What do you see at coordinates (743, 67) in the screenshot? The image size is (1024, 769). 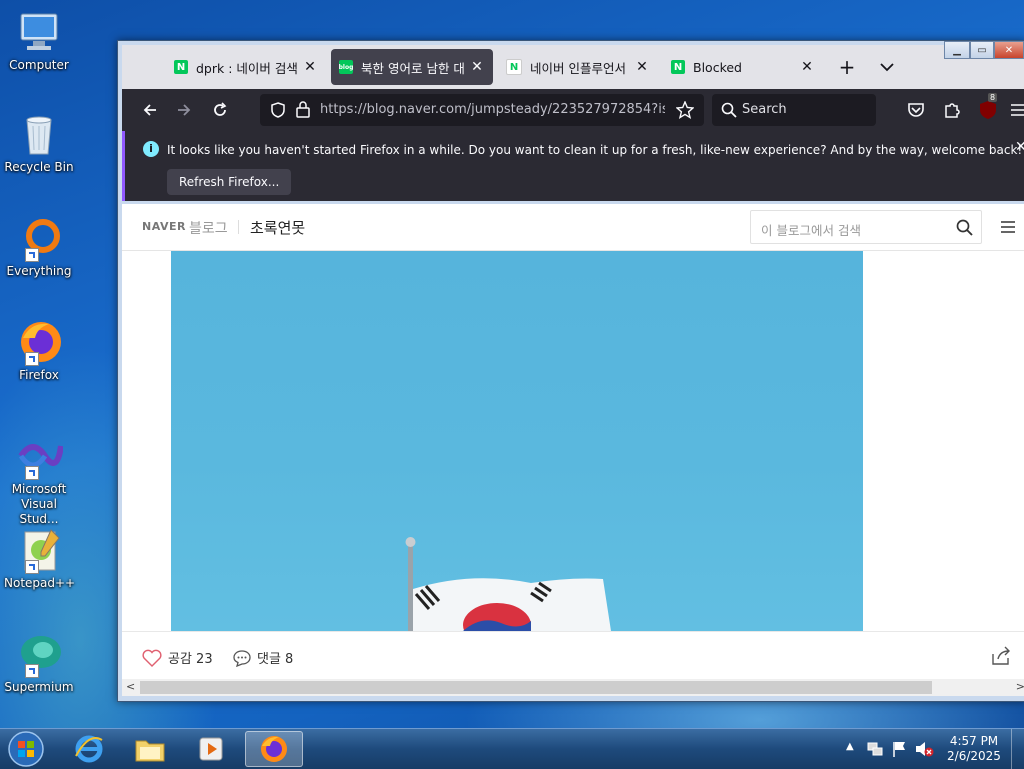 I see `tab-blocked: N Blocked ✕` at bounding box center [743, 67].